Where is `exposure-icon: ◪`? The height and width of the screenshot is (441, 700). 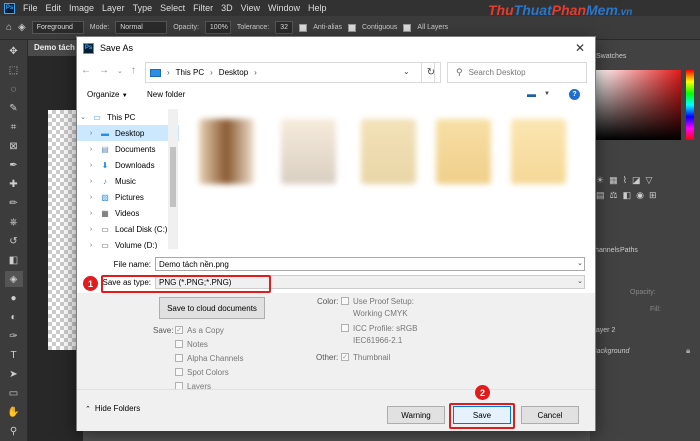 exposure-icon: ◪ is located at coordinates (636, 180).